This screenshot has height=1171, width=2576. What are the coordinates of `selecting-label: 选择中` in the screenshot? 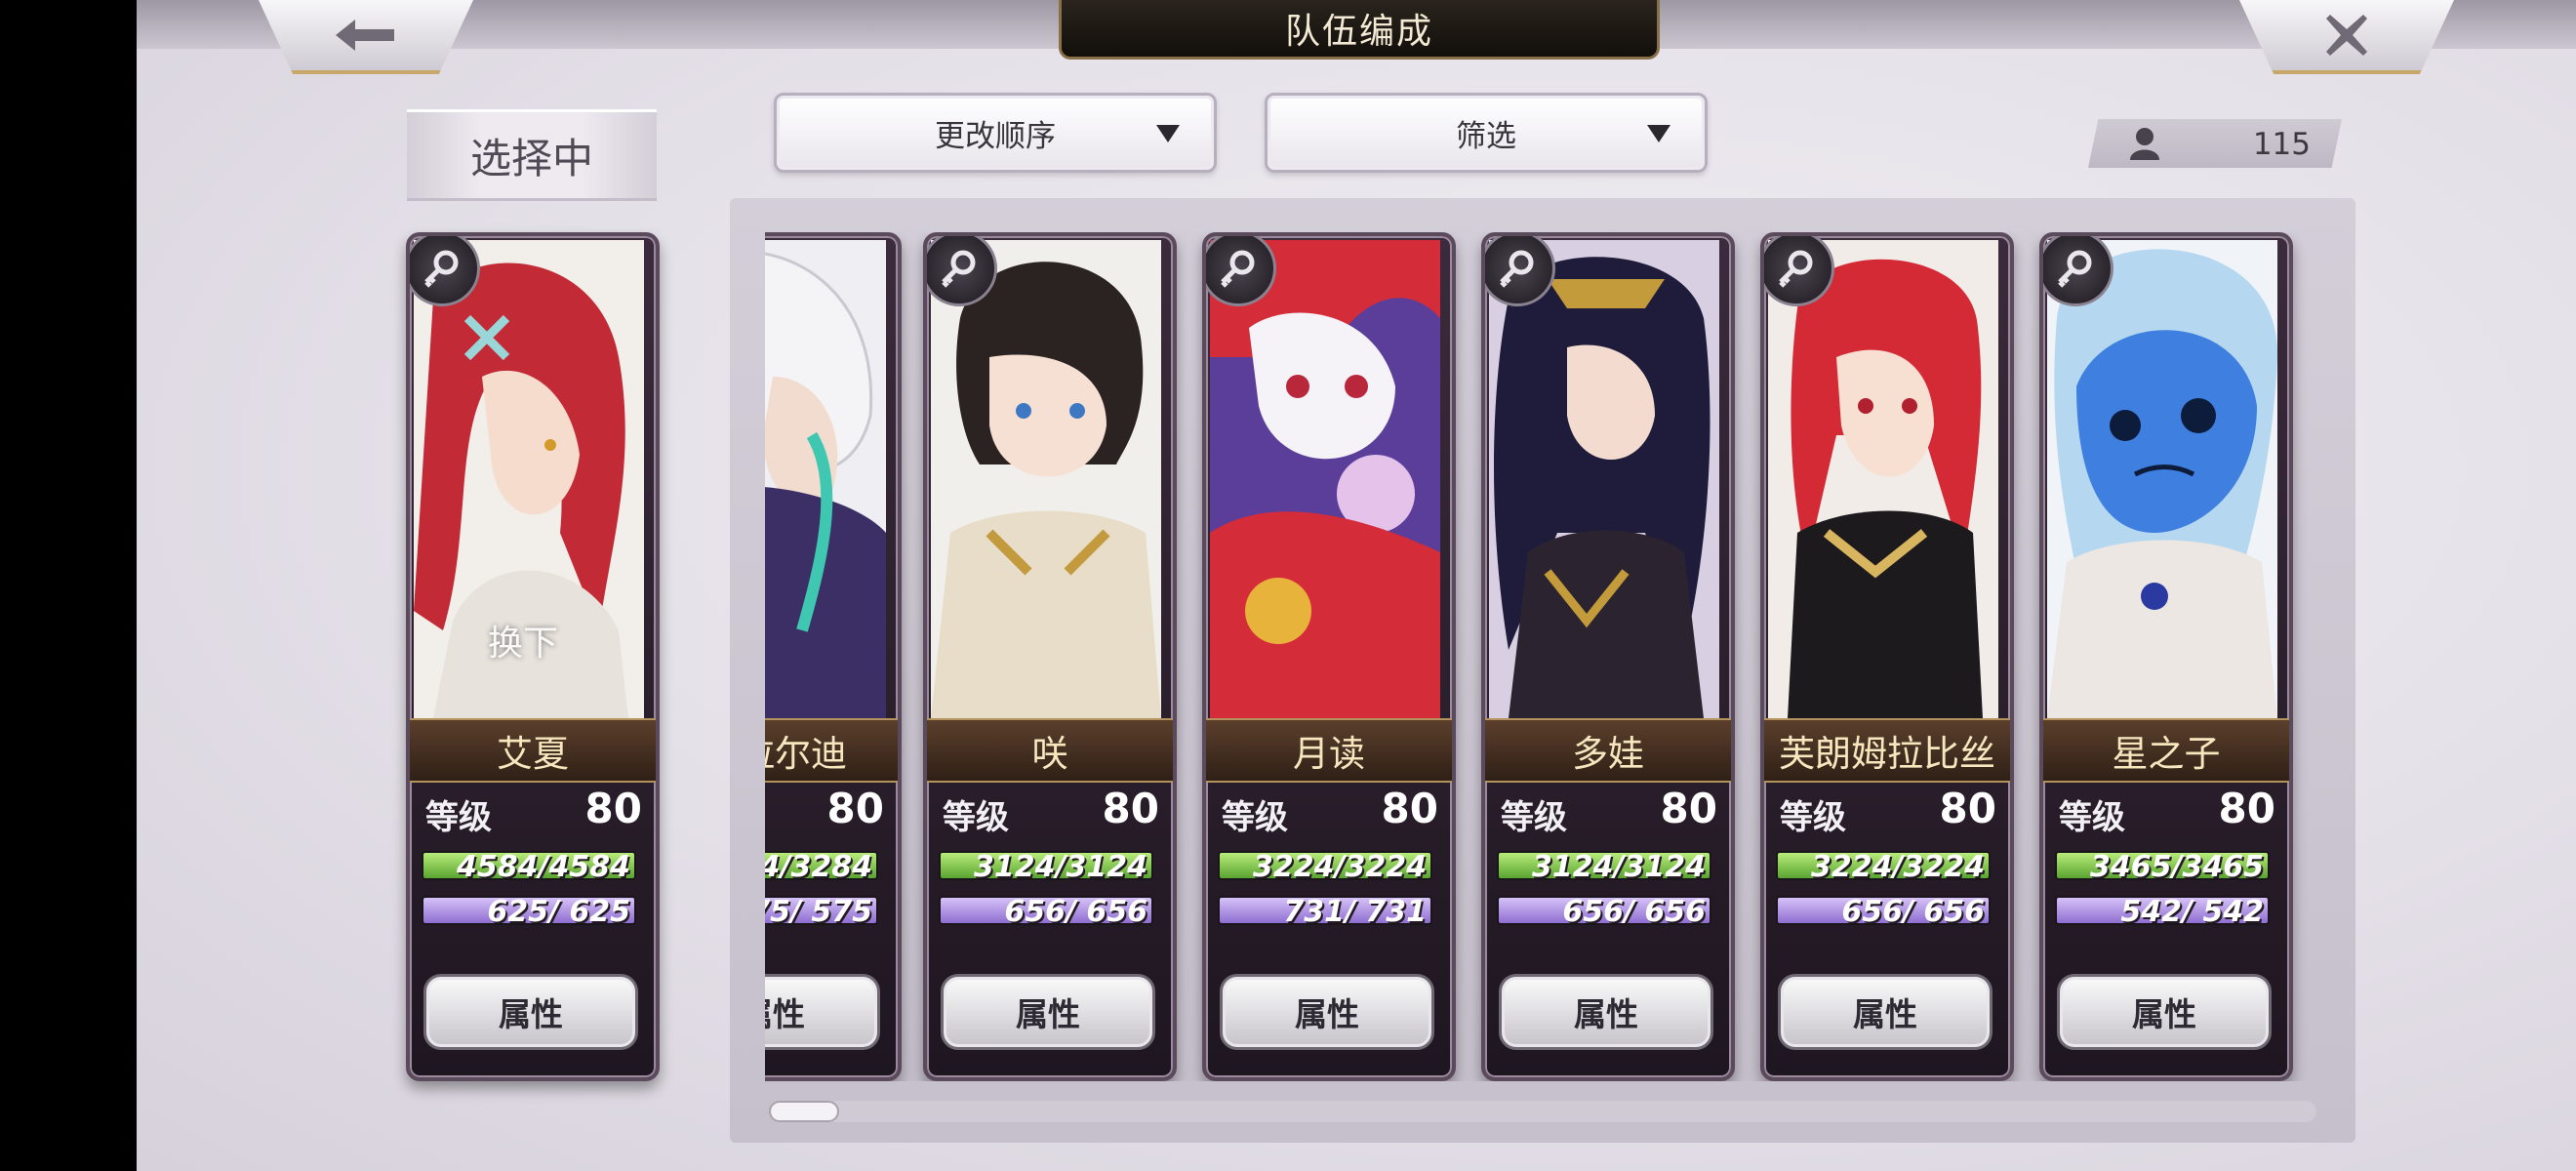 It's located at (532, 155).